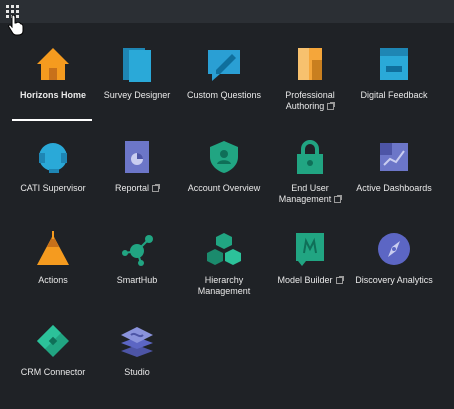 This screenshot has height=409, width=454. What do you see at coordinates (394, 280) in the screenshot?
I see `app-label: Discovery Analytics` at bounding box center [394, 280].